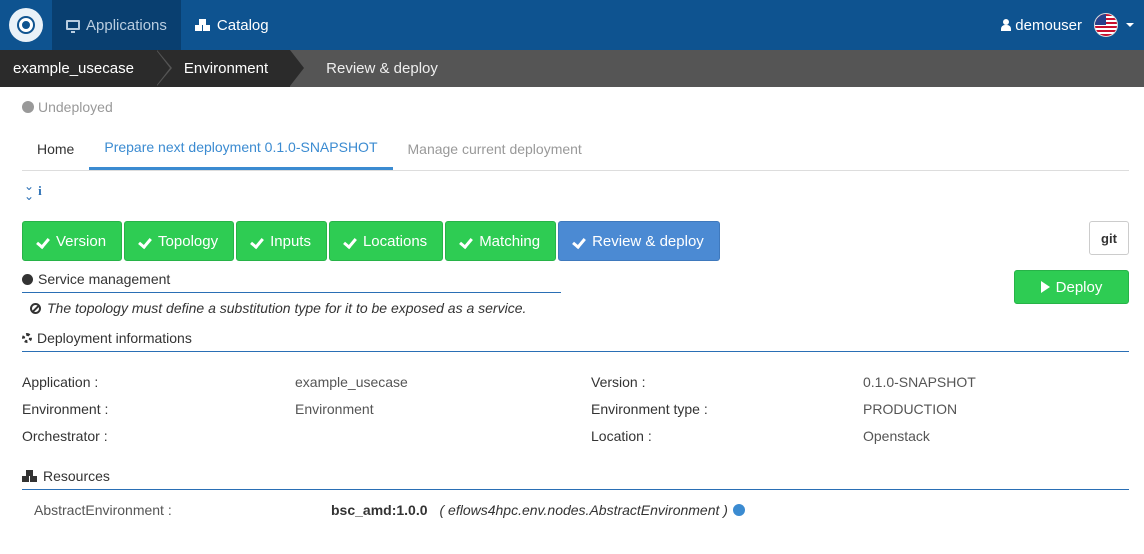  I want to click on deployment-info-header: Deployment informations, so click(575, 338).